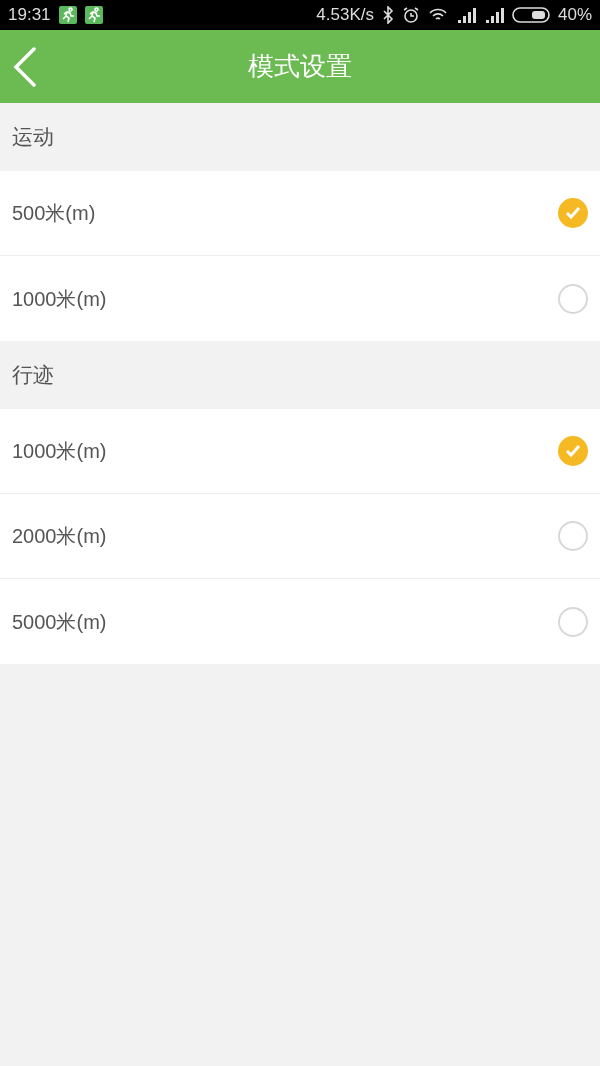 This screenshot has width=600, height=1066. I want to click on option-row: 5000米(m), so click(300, 621).